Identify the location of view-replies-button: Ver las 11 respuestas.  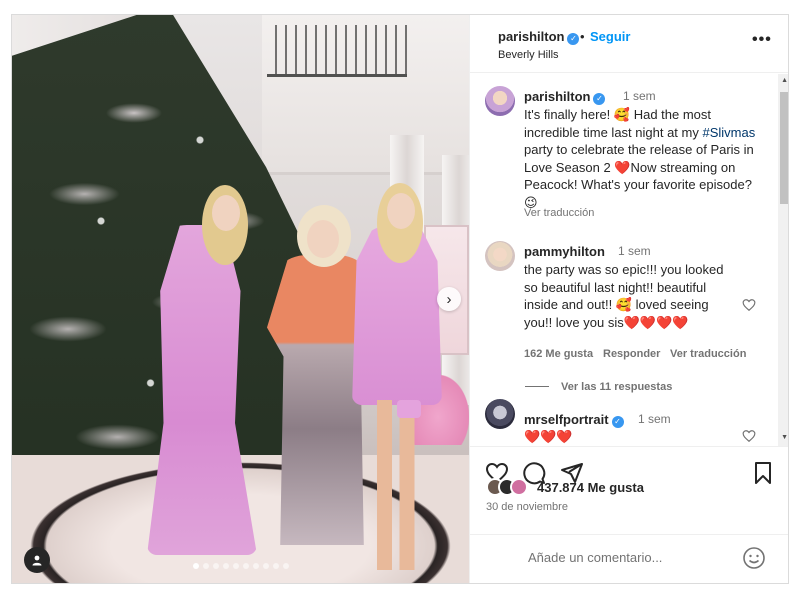
(598, 387).